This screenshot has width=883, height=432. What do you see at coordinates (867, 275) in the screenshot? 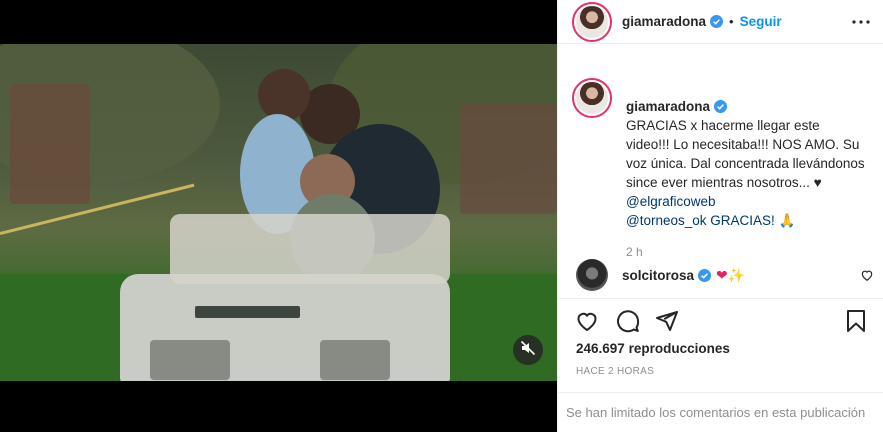
I see `comment-heart-icon` at bounding box center [867, 275].